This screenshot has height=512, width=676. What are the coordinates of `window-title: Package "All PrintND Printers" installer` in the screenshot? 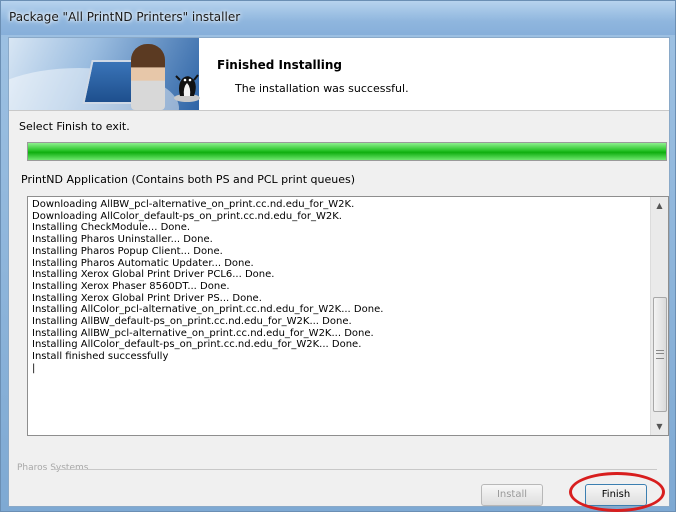 It's located at (125, 17).